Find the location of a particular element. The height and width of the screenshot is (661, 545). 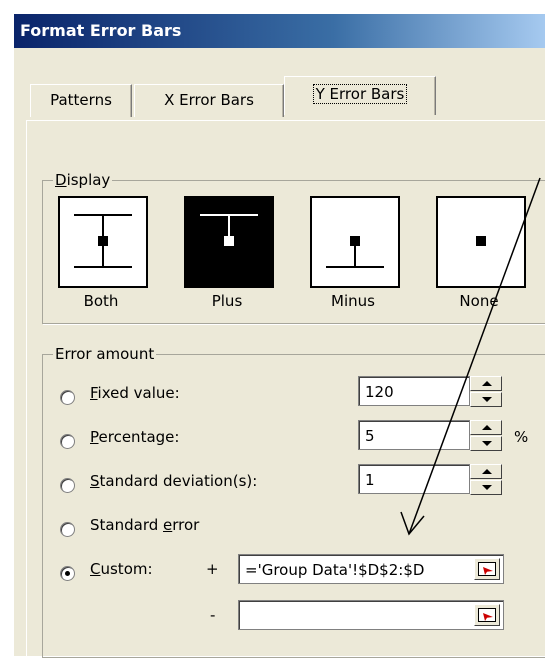

fixed-value-spinner is located at coordinates (487, 392).